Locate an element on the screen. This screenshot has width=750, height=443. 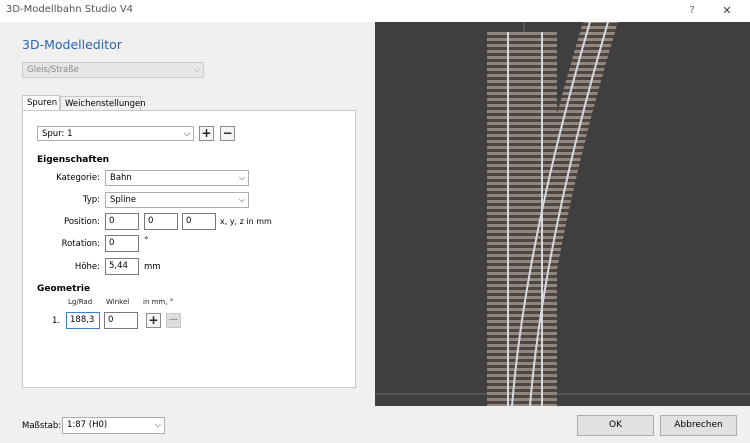
scale-label: Maßstab: is located at coordinates (42, 426).